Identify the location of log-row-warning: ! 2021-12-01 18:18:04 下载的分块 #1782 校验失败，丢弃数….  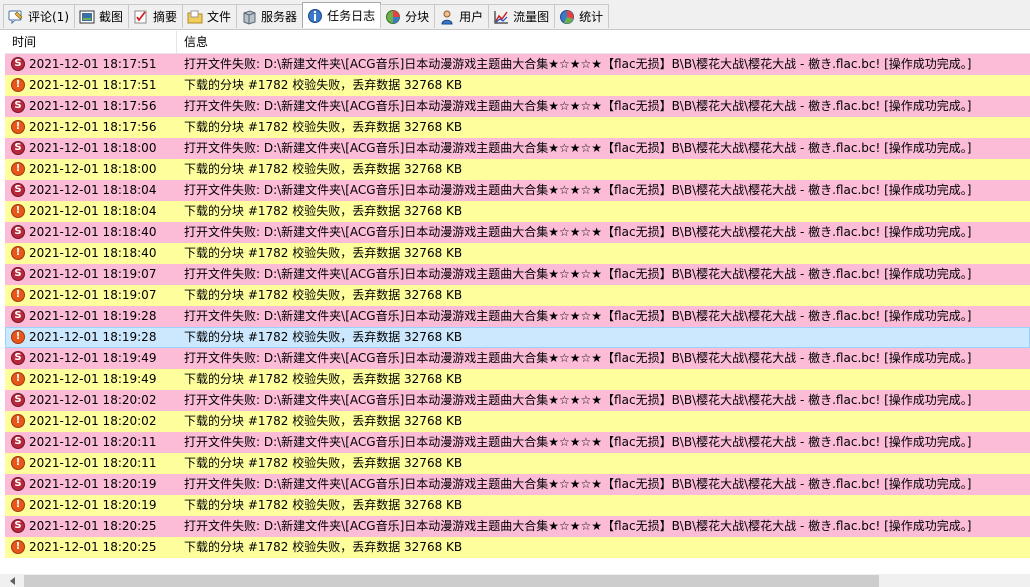
(517, 211).